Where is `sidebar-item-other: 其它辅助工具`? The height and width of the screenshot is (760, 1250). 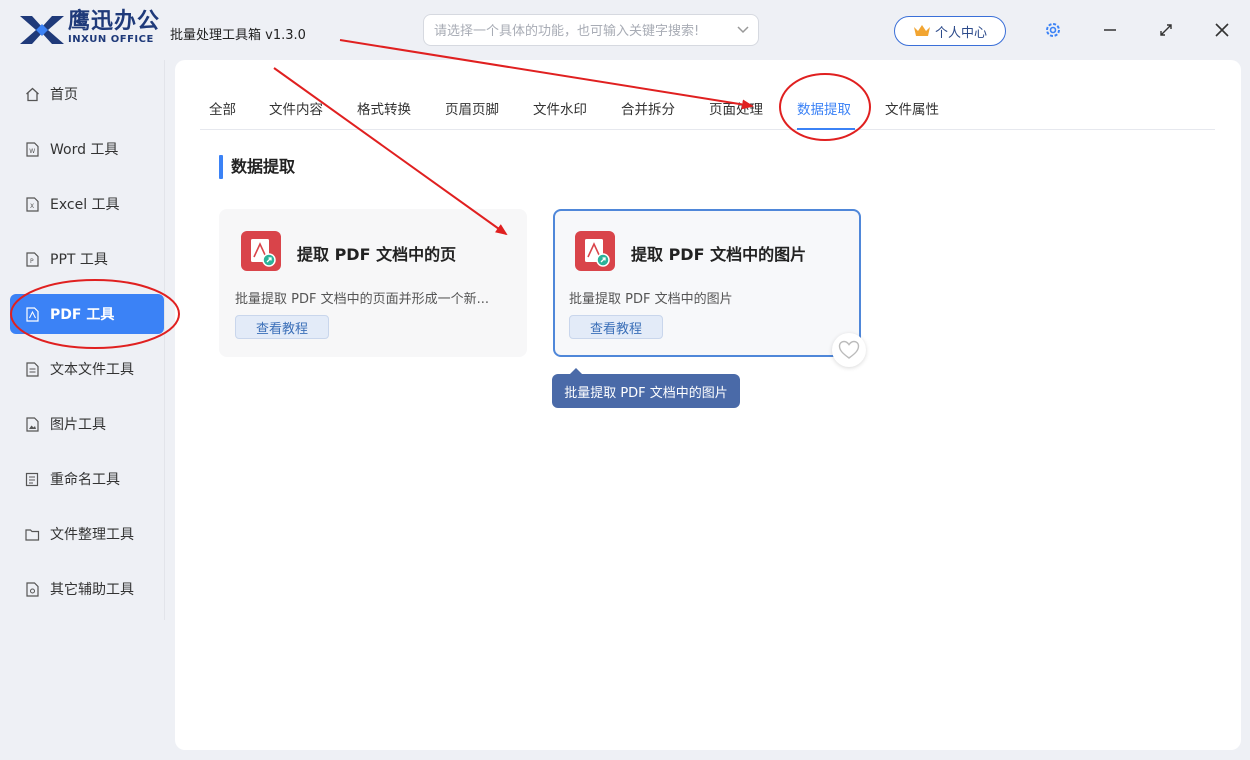 sidebar-item-other: 其它辅助工具 is located at coordinates (87, 589).